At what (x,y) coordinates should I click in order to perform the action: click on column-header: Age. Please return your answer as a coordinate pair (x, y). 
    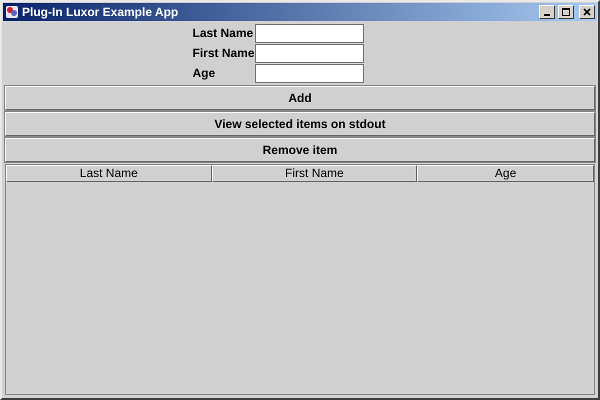
    Looking at the image, I should click on (505, 173).